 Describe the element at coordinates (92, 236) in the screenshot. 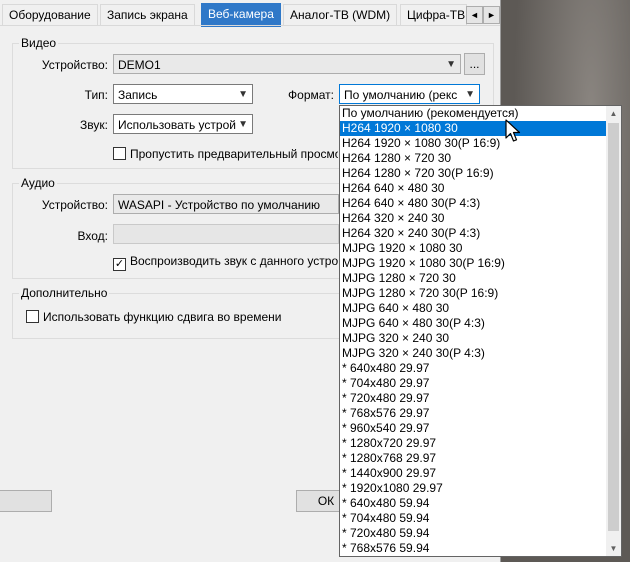

I see `input-label: Вход:` at that location.